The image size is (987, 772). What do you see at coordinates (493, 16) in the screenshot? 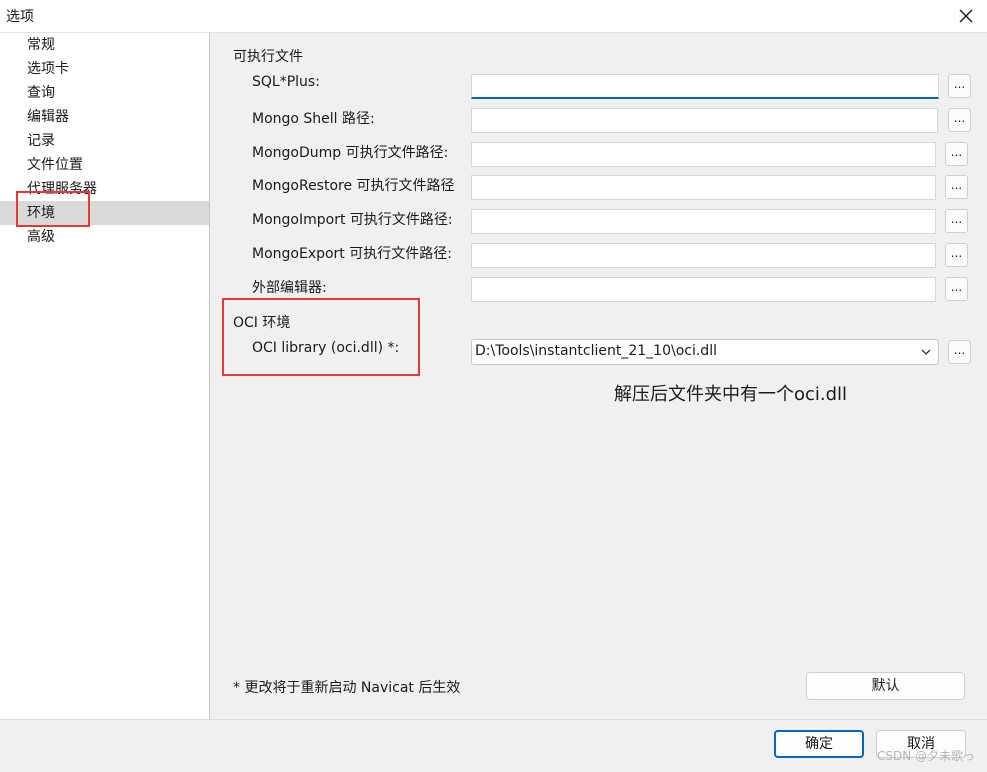
I see `title-bar: 选项` at bounding box center [493, 16].